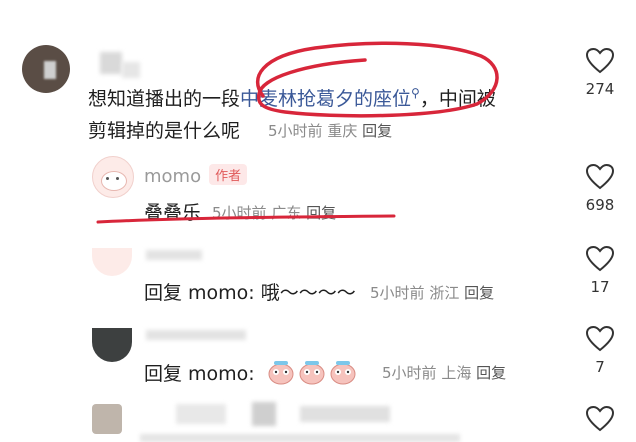 The image size is (636, 442). I want to click on momo-sticker-icon, so click(312, 373).